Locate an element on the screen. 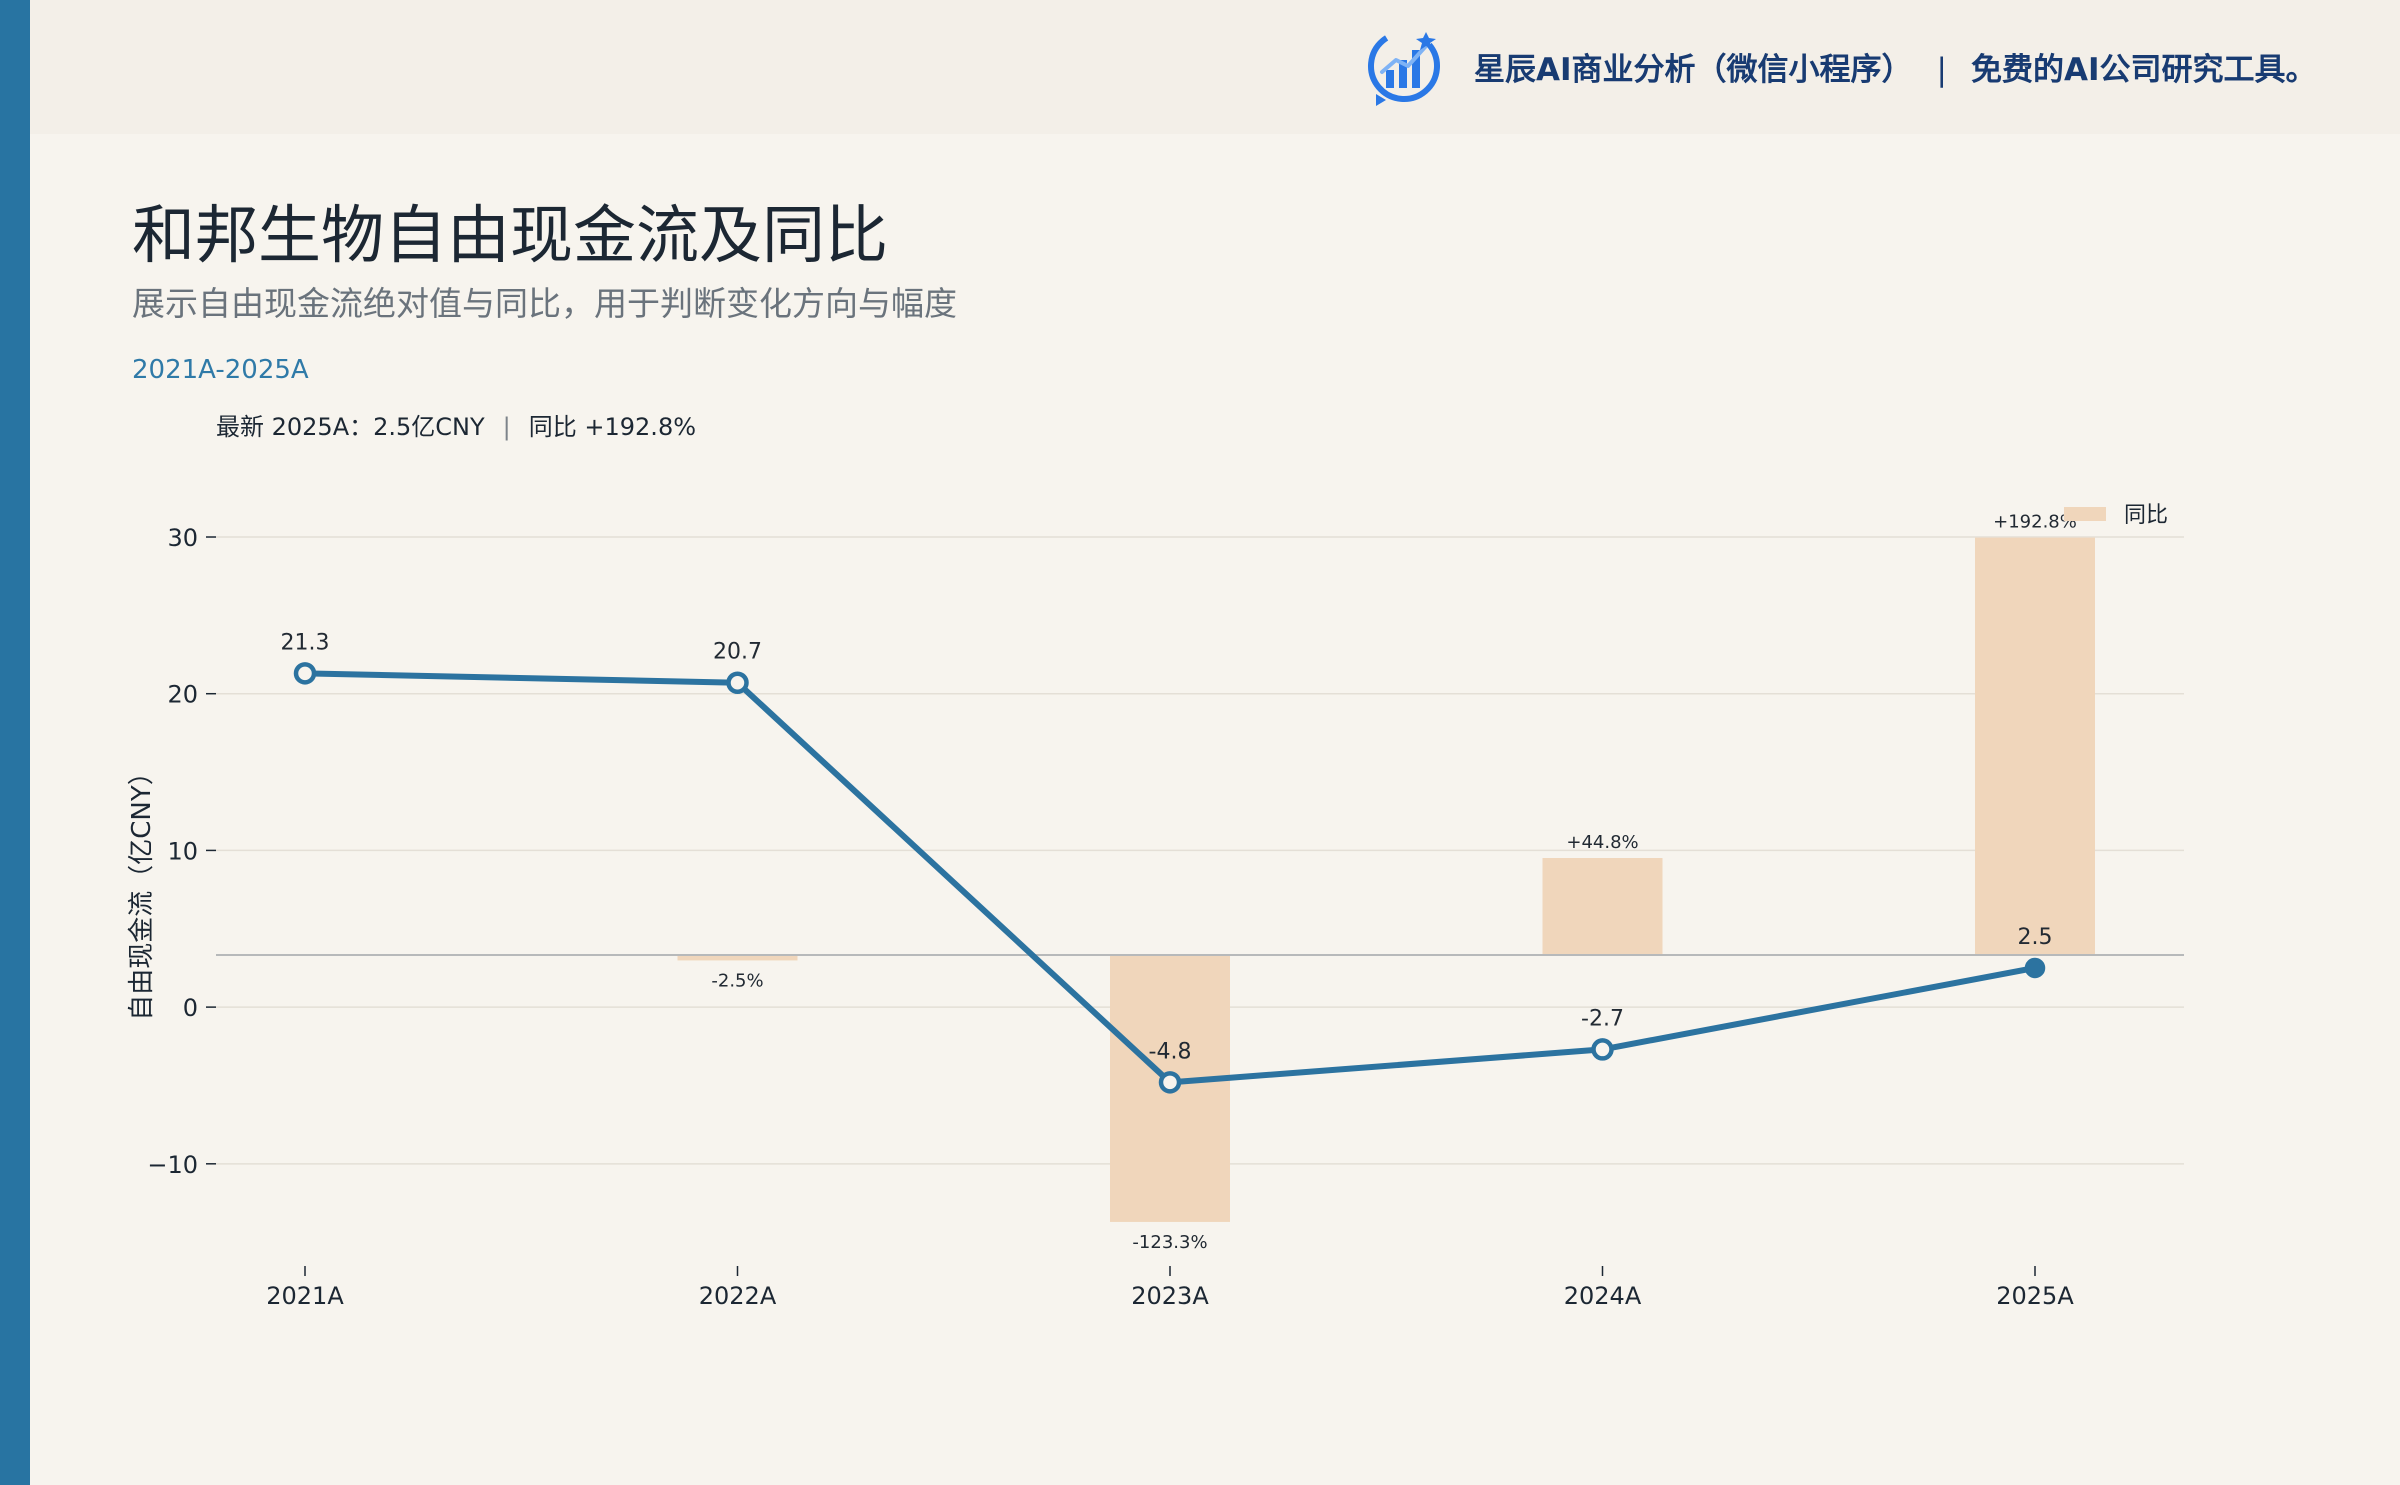 The width and height of the screenshot is (2400, 1485). legend-label: 同比 is located at coordinates (2146, 515).